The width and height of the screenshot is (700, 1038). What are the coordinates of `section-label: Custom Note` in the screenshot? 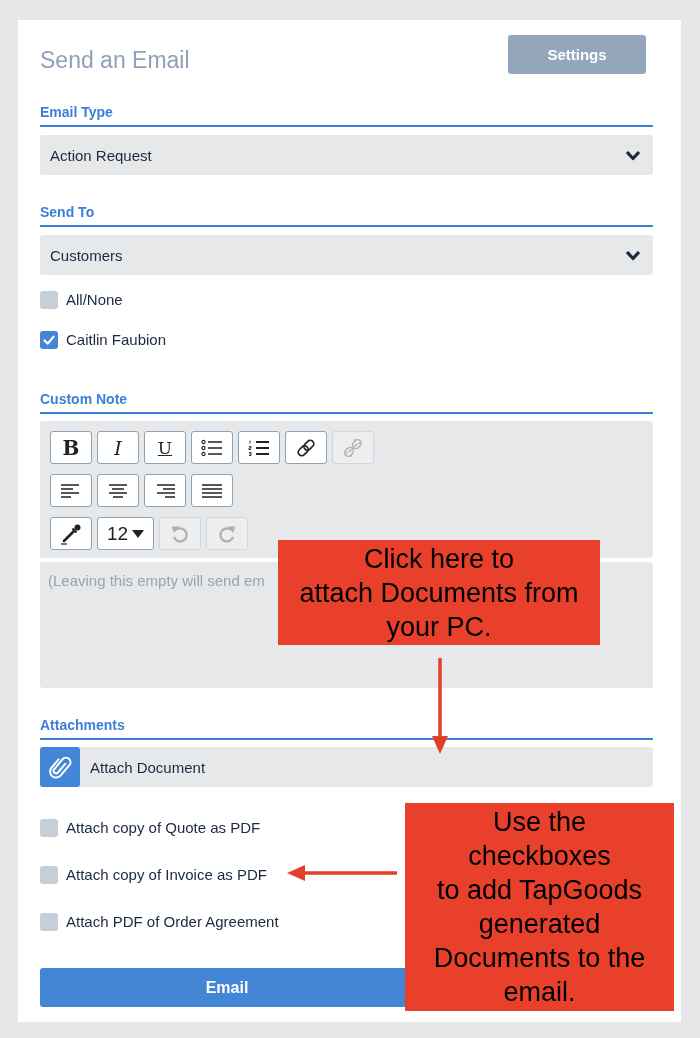 It's located at (84, 399).